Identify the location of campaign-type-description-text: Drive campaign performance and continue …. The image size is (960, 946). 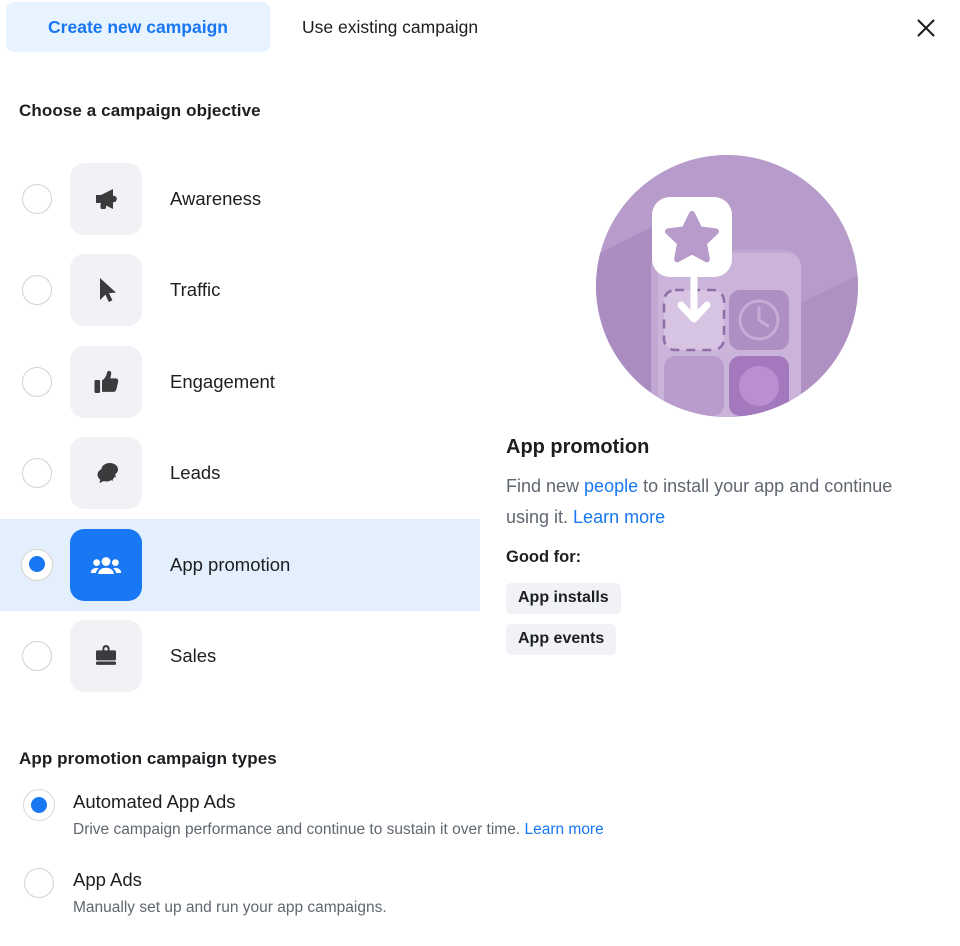
(299, 829).